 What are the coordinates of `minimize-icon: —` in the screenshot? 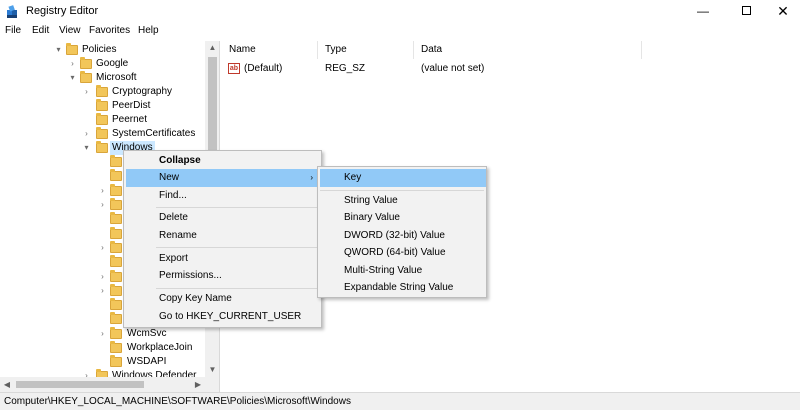 It's located at (703, 11).